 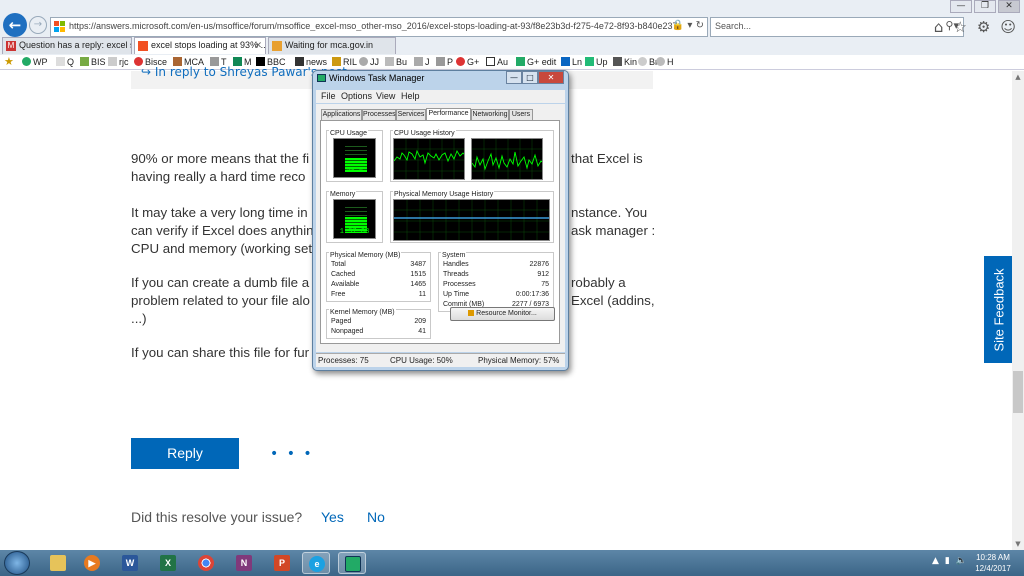 What do you see at coordinates (1018, 310) in the screenshot?
I see `page-scrollbar: ▲ ▼` at bounding box center [1018, 310].